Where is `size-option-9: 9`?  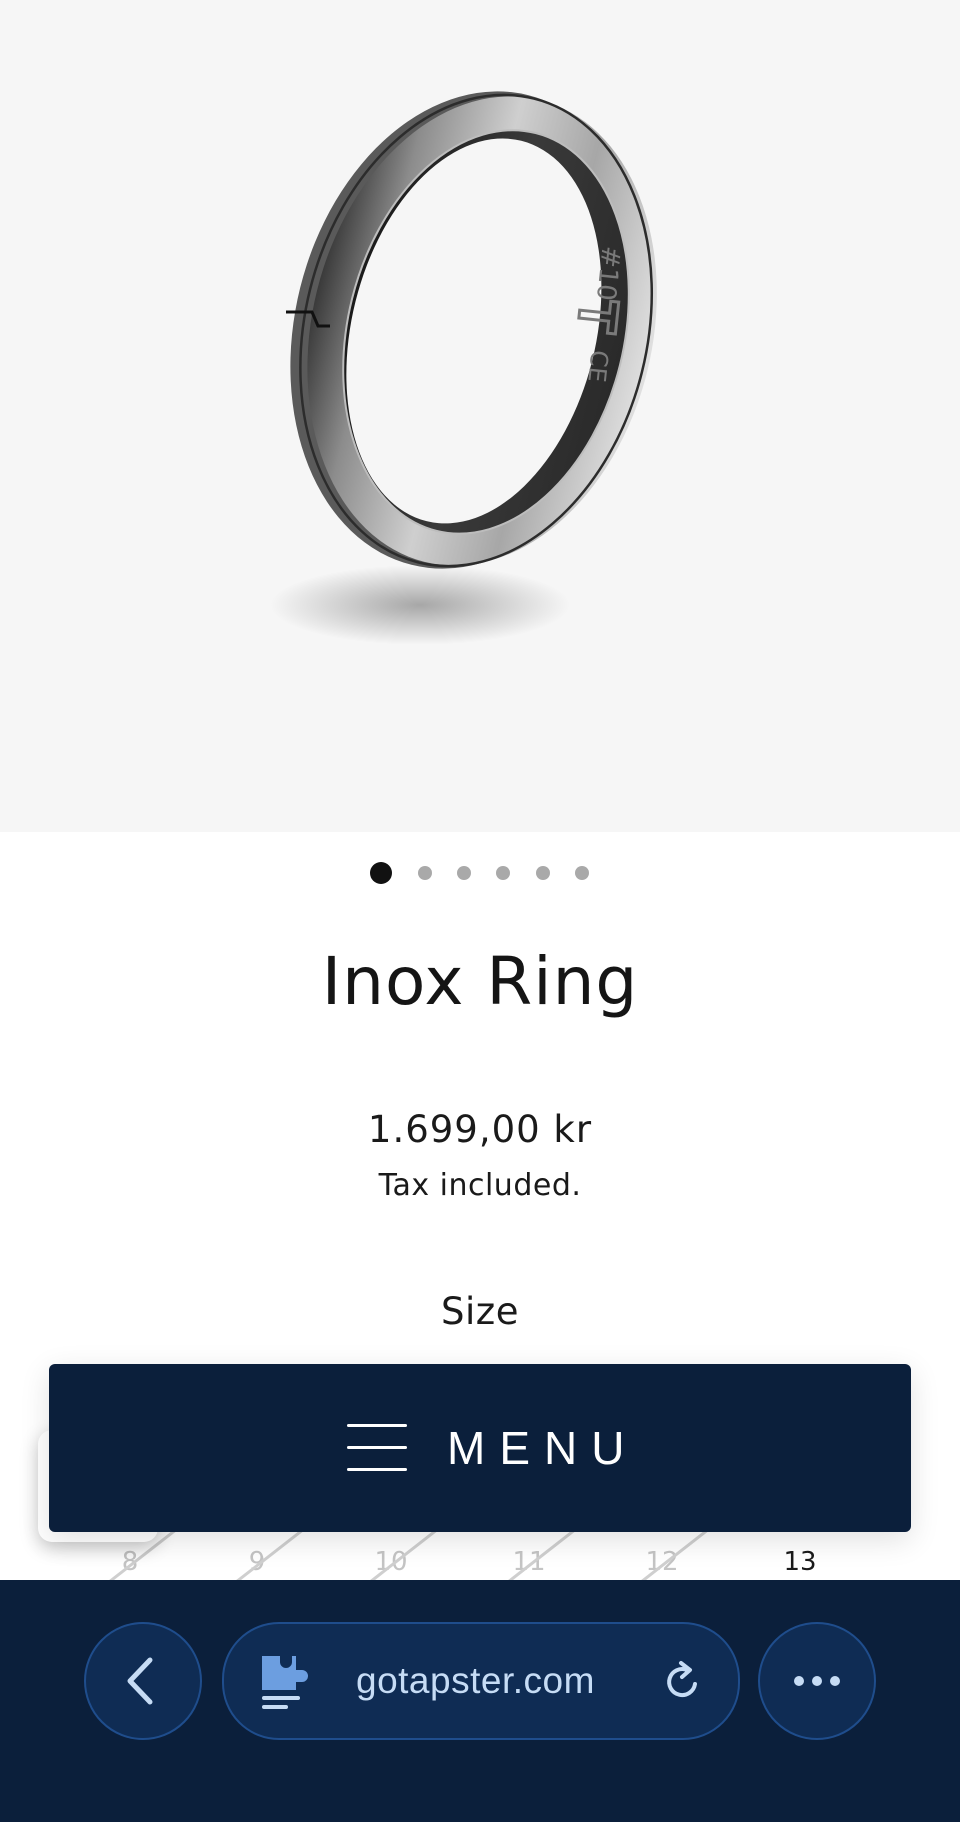 size-option-9: 9 is located at coordinates (257, 1555).